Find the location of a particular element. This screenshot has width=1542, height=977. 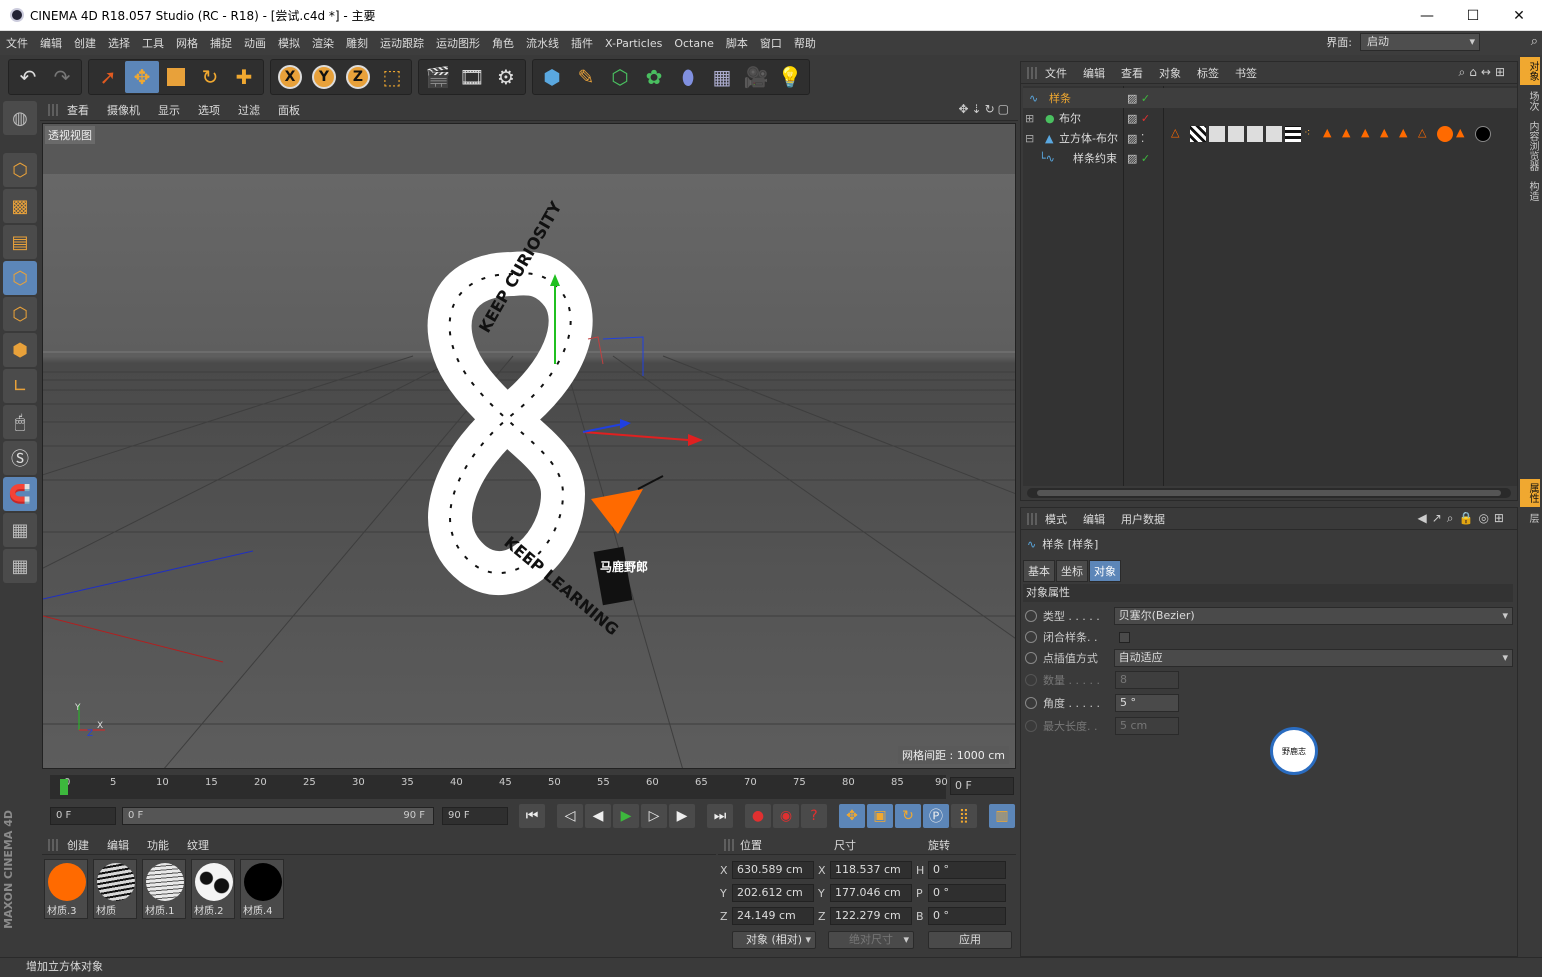

expand-icon: ⊞ is located at coordinates (1035, 118).